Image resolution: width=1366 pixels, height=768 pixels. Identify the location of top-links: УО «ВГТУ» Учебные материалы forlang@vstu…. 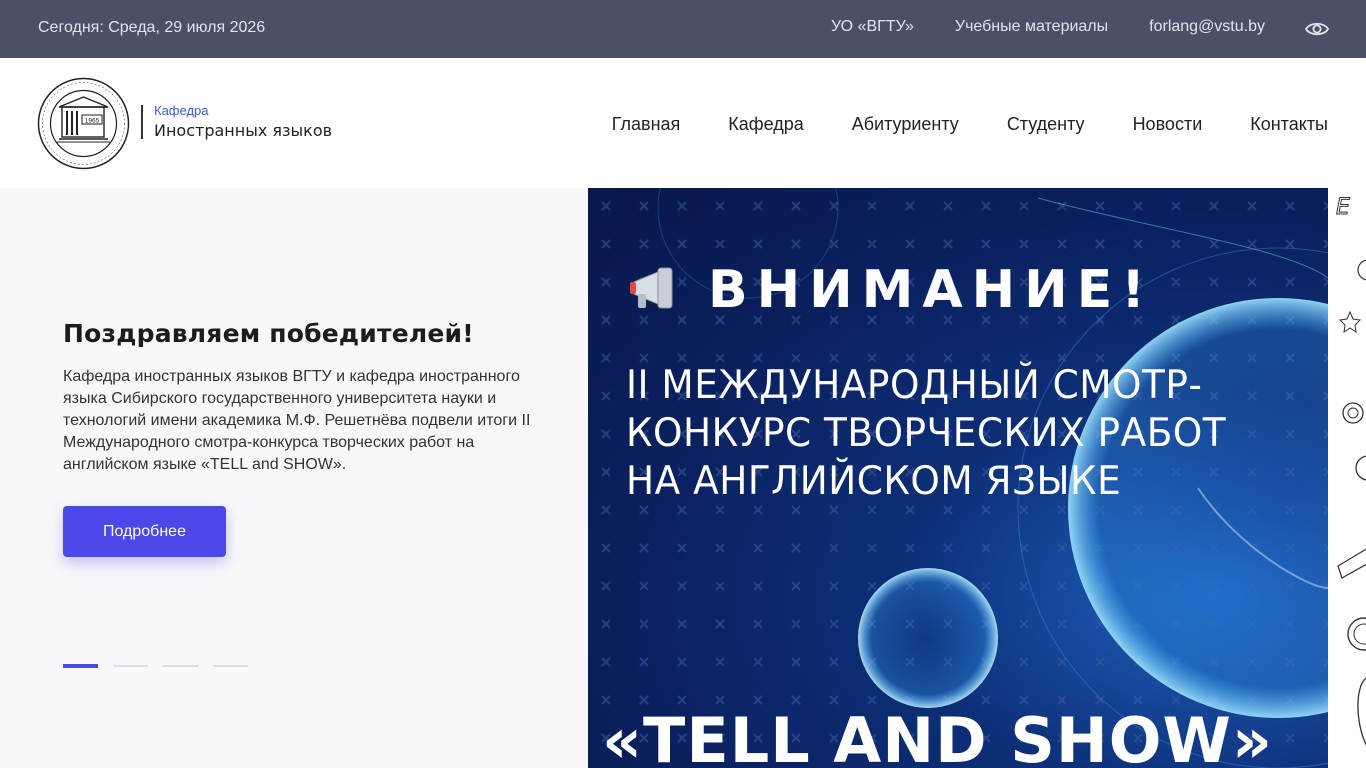
(1048, 27).